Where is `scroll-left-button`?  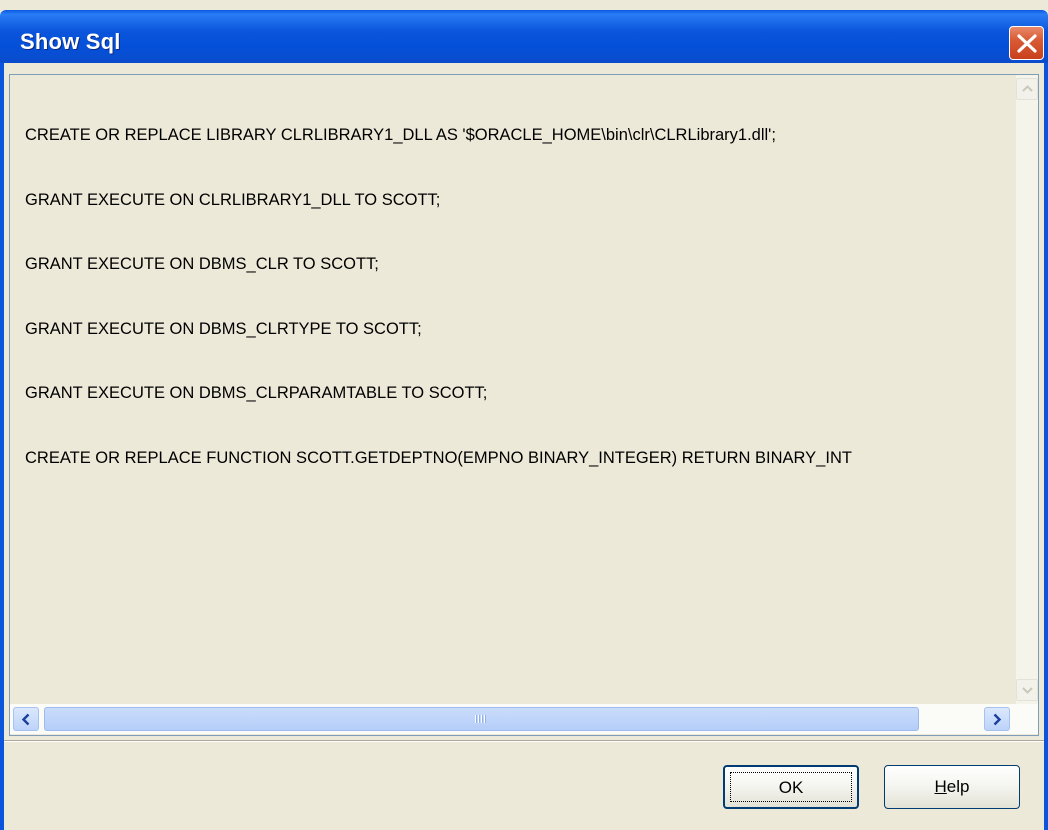 scroll-left-button is located at coordinates (26, 719).